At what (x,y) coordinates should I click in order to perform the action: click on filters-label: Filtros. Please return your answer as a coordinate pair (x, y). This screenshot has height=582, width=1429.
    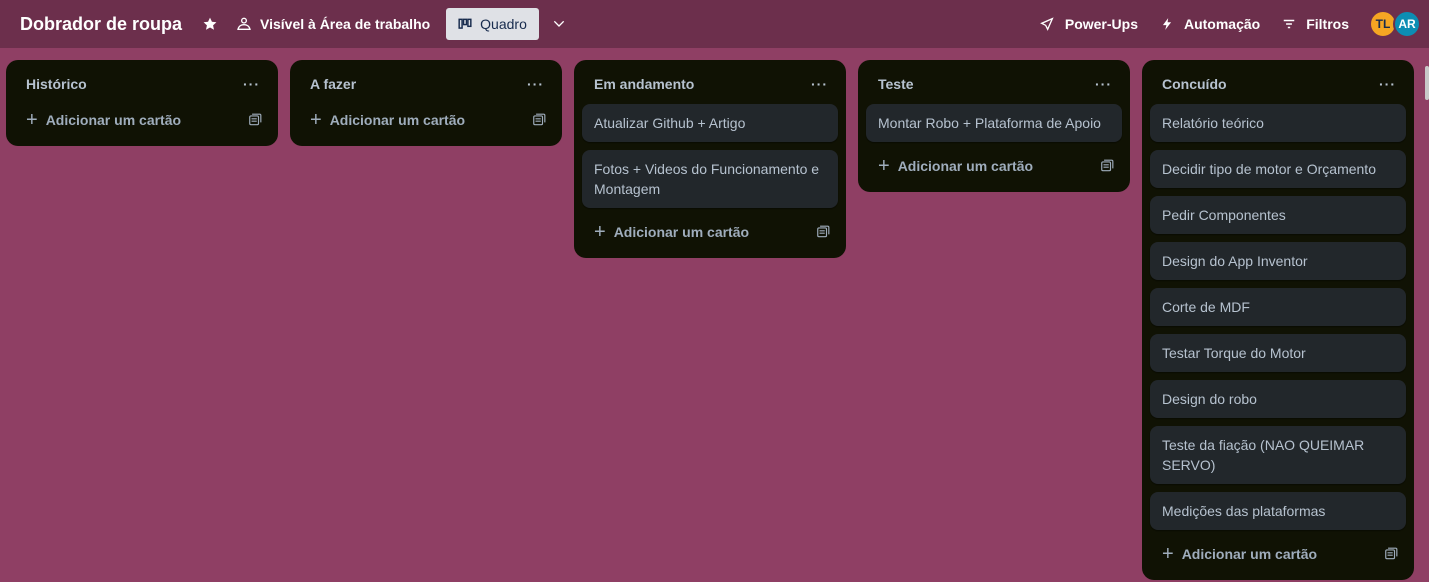
    Looking at the image, I should click on (1327, 24).